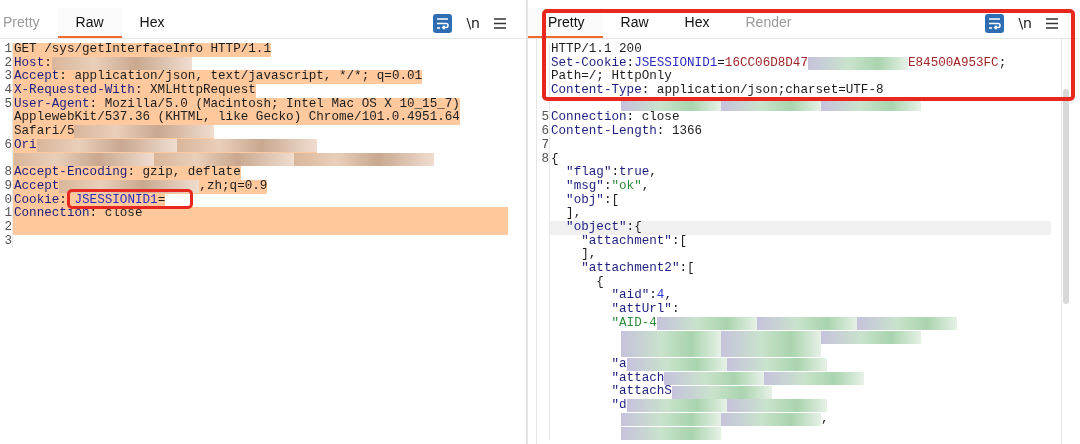 The height and width of the screenshot is (444, 1080). I want to click on cookie-value: 16CC06D8D47, so click(766, 63).